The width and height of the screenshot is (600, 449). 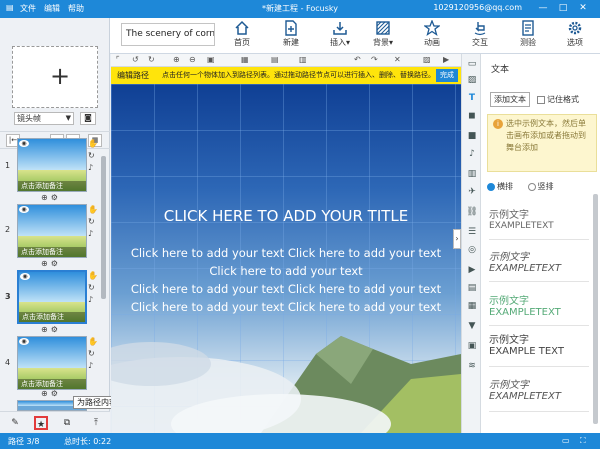 I want to click on sample-text-2: 示例文字 EXAMPLETEXT, so click(x=539, y=263).